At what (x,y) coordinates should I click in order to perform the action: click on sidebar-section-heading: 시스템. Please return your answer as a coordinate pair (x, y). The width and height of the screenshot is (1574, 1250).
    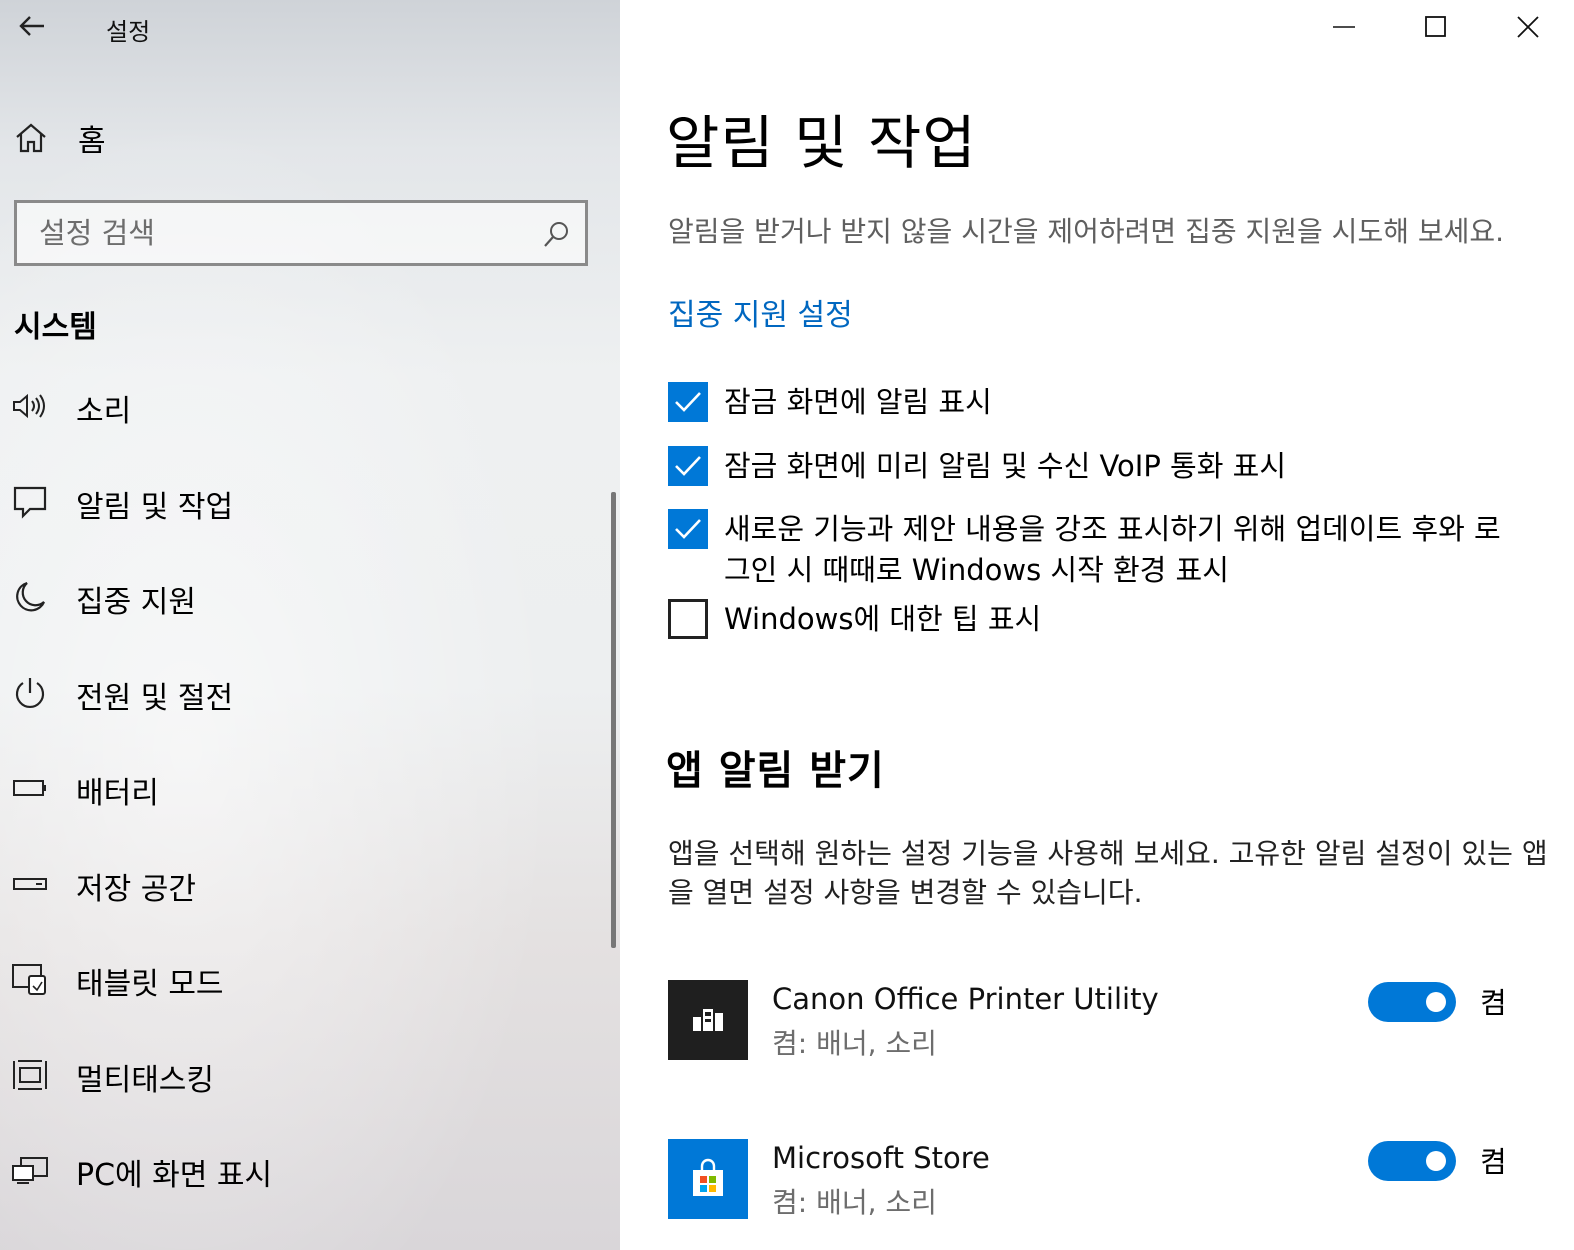
    Looking at the image, I should click on (55, 327).